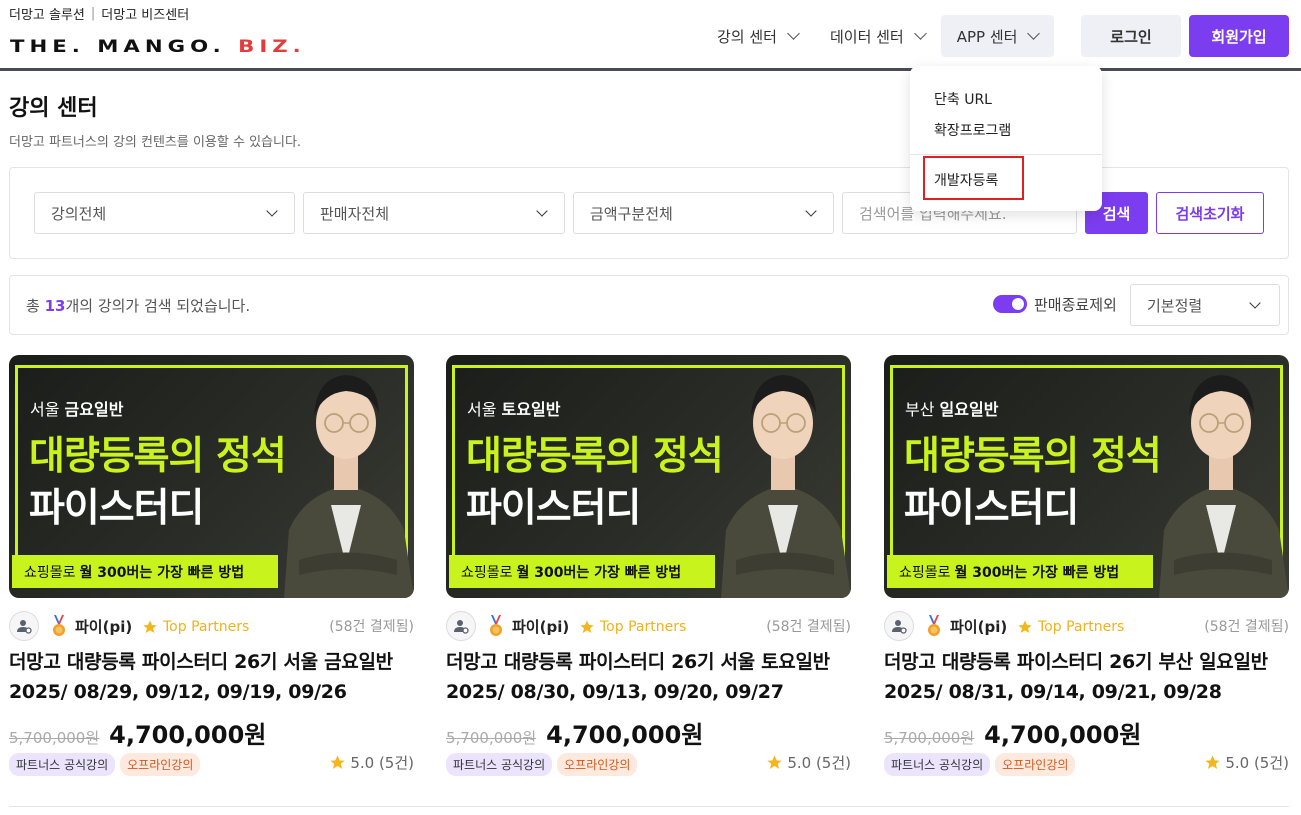 Image resolution: width=1301 pixels, height=815 pixels. What do you see at coordinates (972, 130) in the screenshot?
I see `dropdown-item-extension: 확장프로그램` at bounding box center [972, 130].